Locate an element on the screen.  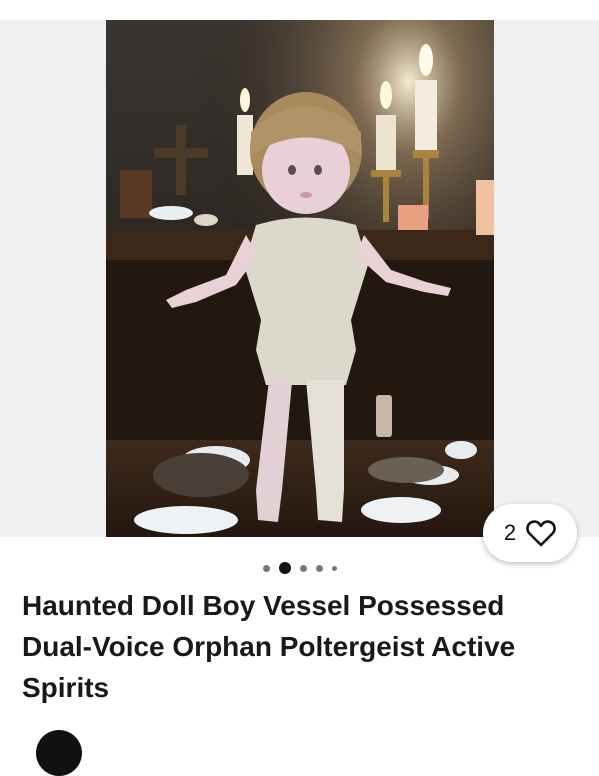
pagination-dot-active is located at coordinates (284, 568).